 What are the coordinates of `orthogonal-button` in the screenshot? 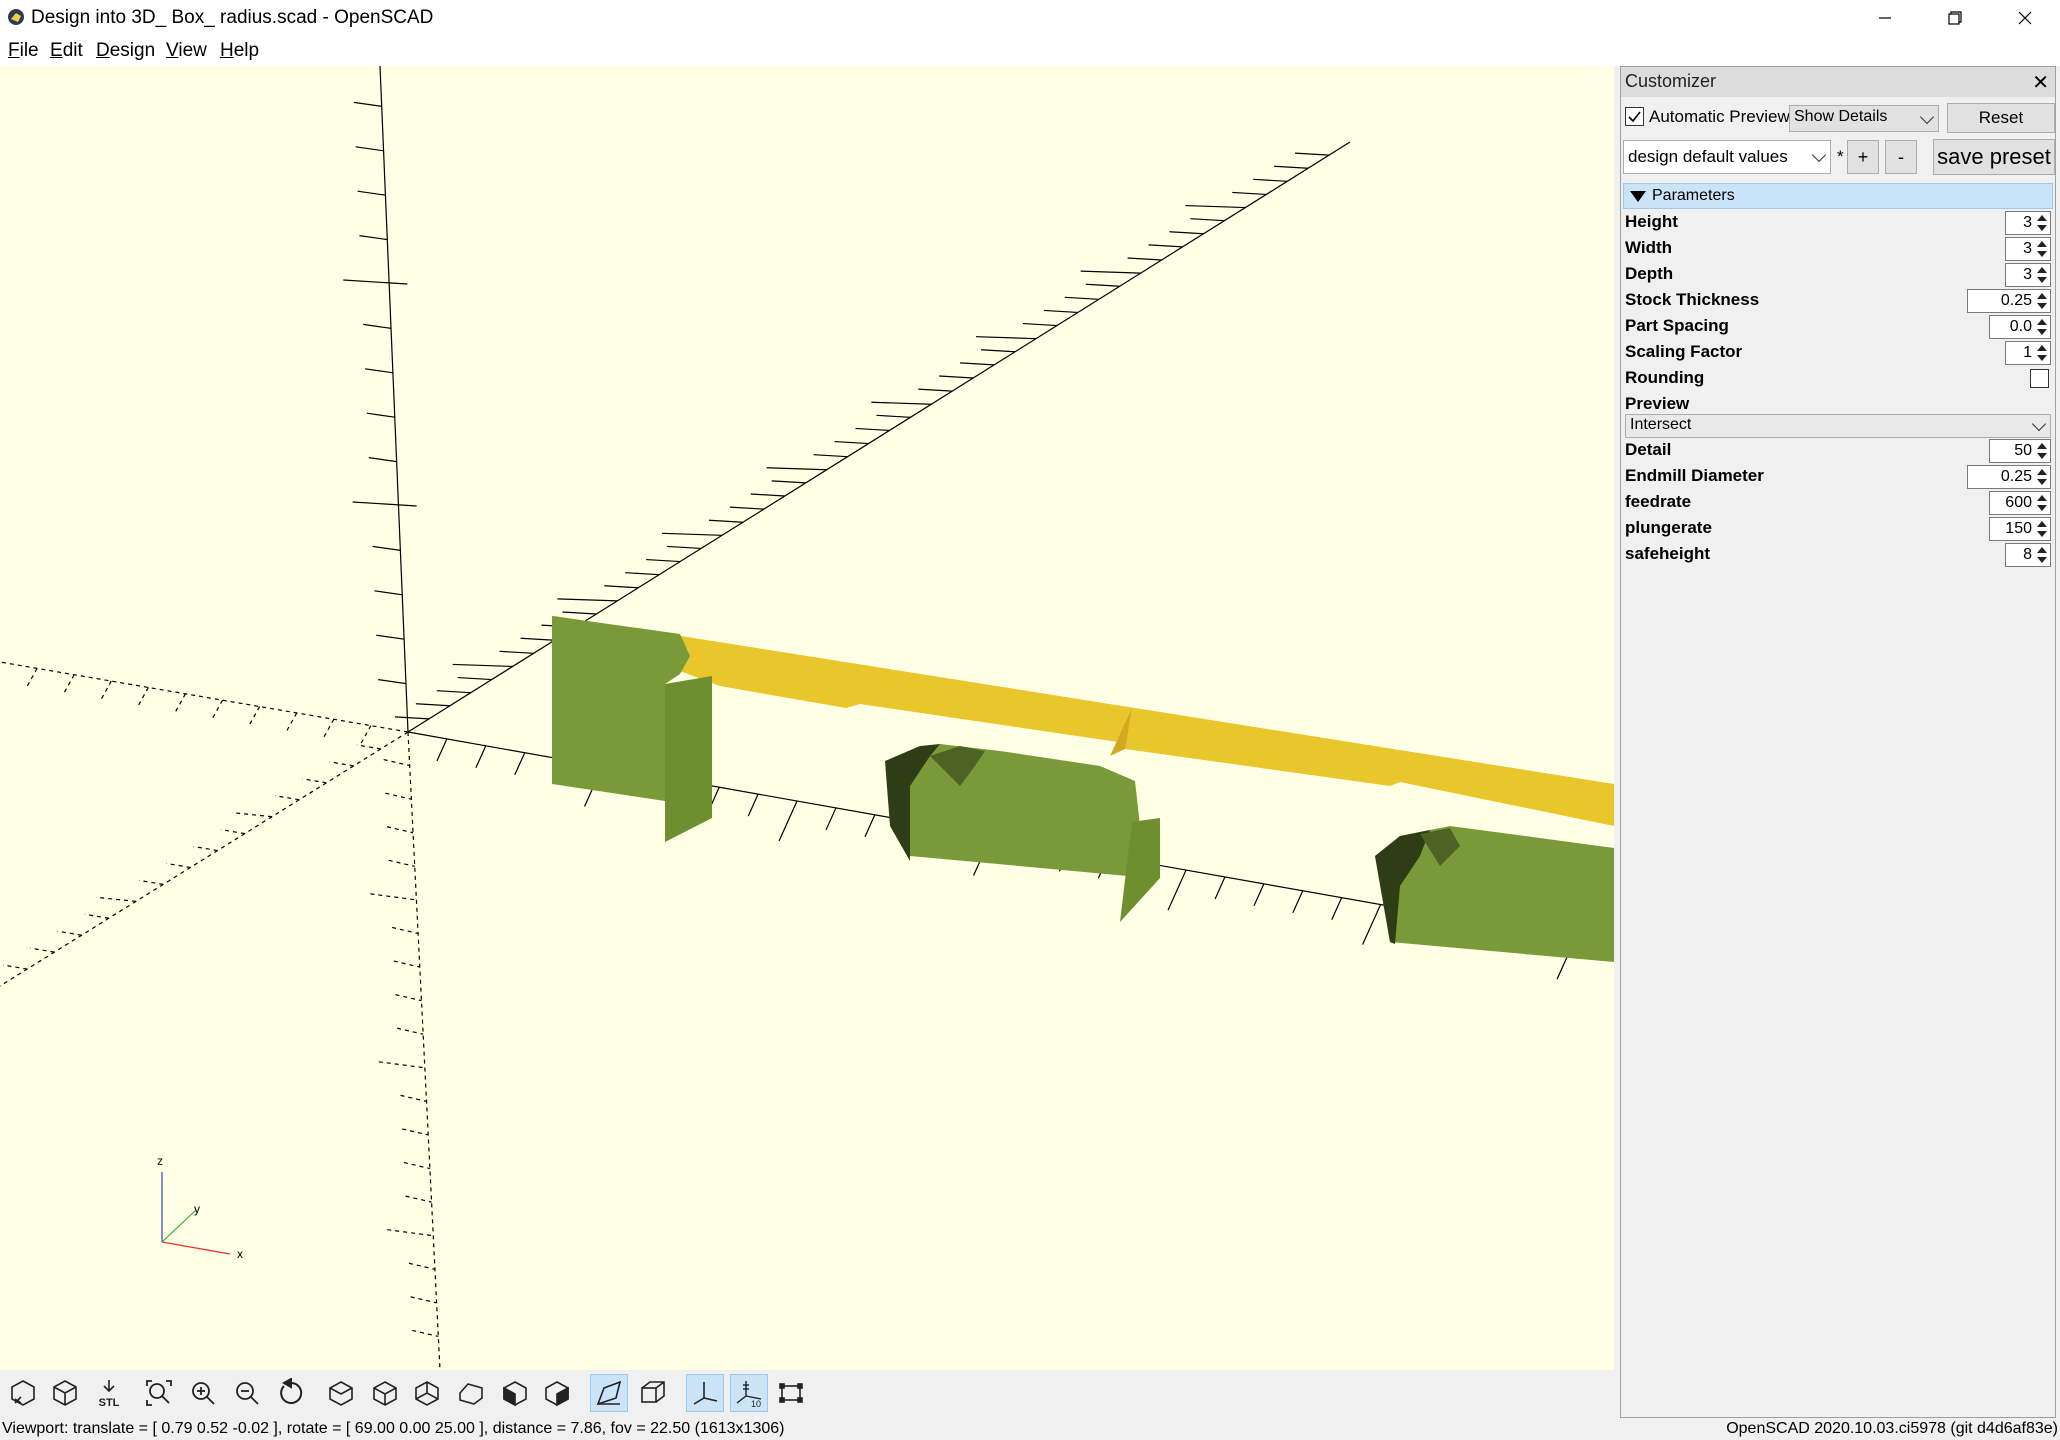 It's located at (653, 1393).